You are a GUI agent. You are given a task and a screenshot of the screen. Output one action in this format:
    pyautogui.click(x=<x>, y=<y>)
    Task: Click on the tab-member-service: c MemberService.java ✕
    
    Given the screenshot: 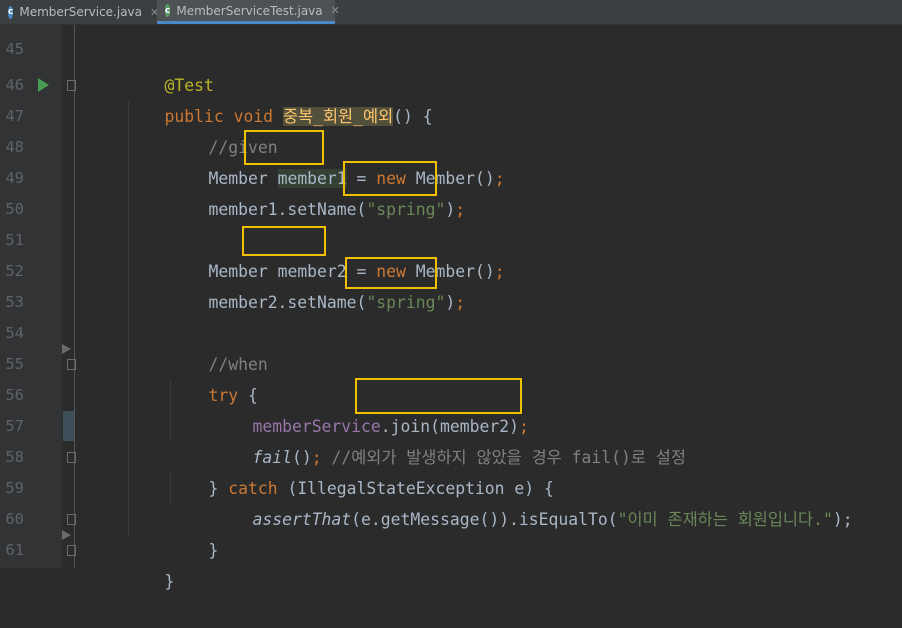 What is the action you would take?
    pyautogui.click(x=79, y=12)
    